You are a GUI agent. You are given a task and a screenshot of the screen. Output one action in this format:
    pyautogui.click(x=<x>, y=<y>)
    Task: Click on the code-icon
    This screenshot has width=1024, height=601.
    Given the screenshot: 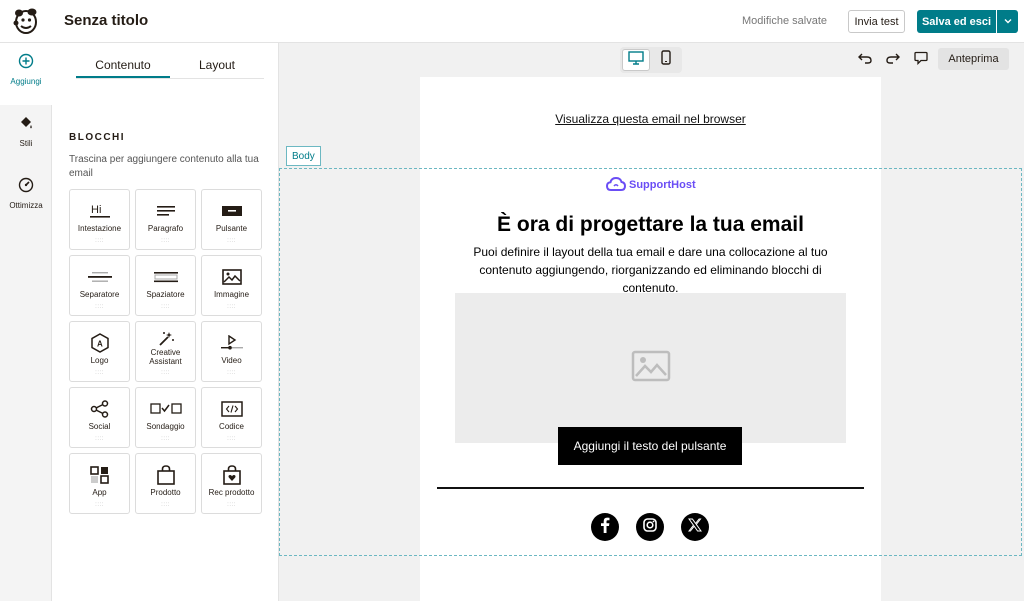 What is the action you would take?
    pyautogui.click(x=231, y=409)
    